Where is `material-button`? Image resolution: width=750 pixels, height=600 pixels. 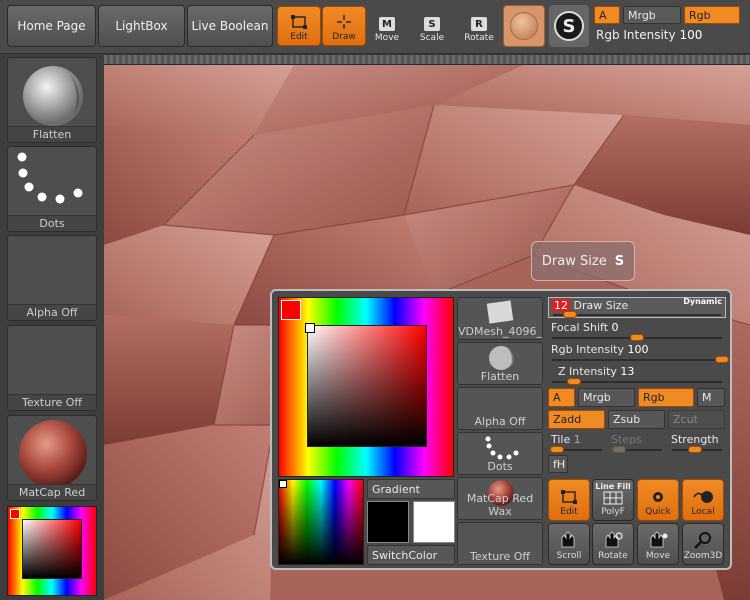 material-button is located at coordinates (524, 26).